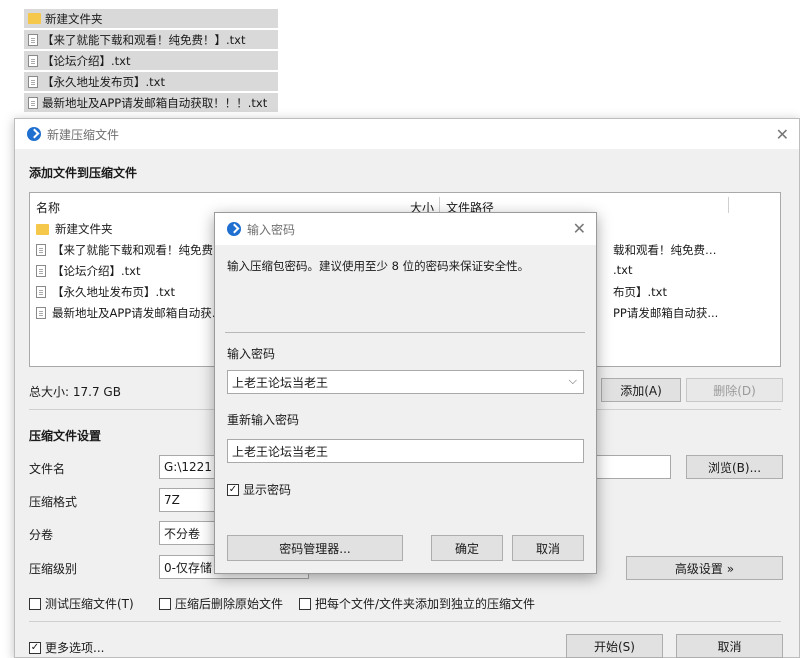  Describe the element at coordinates (734, 390) in the screenshot. I see `delete-button: 删除(D)` at that location.